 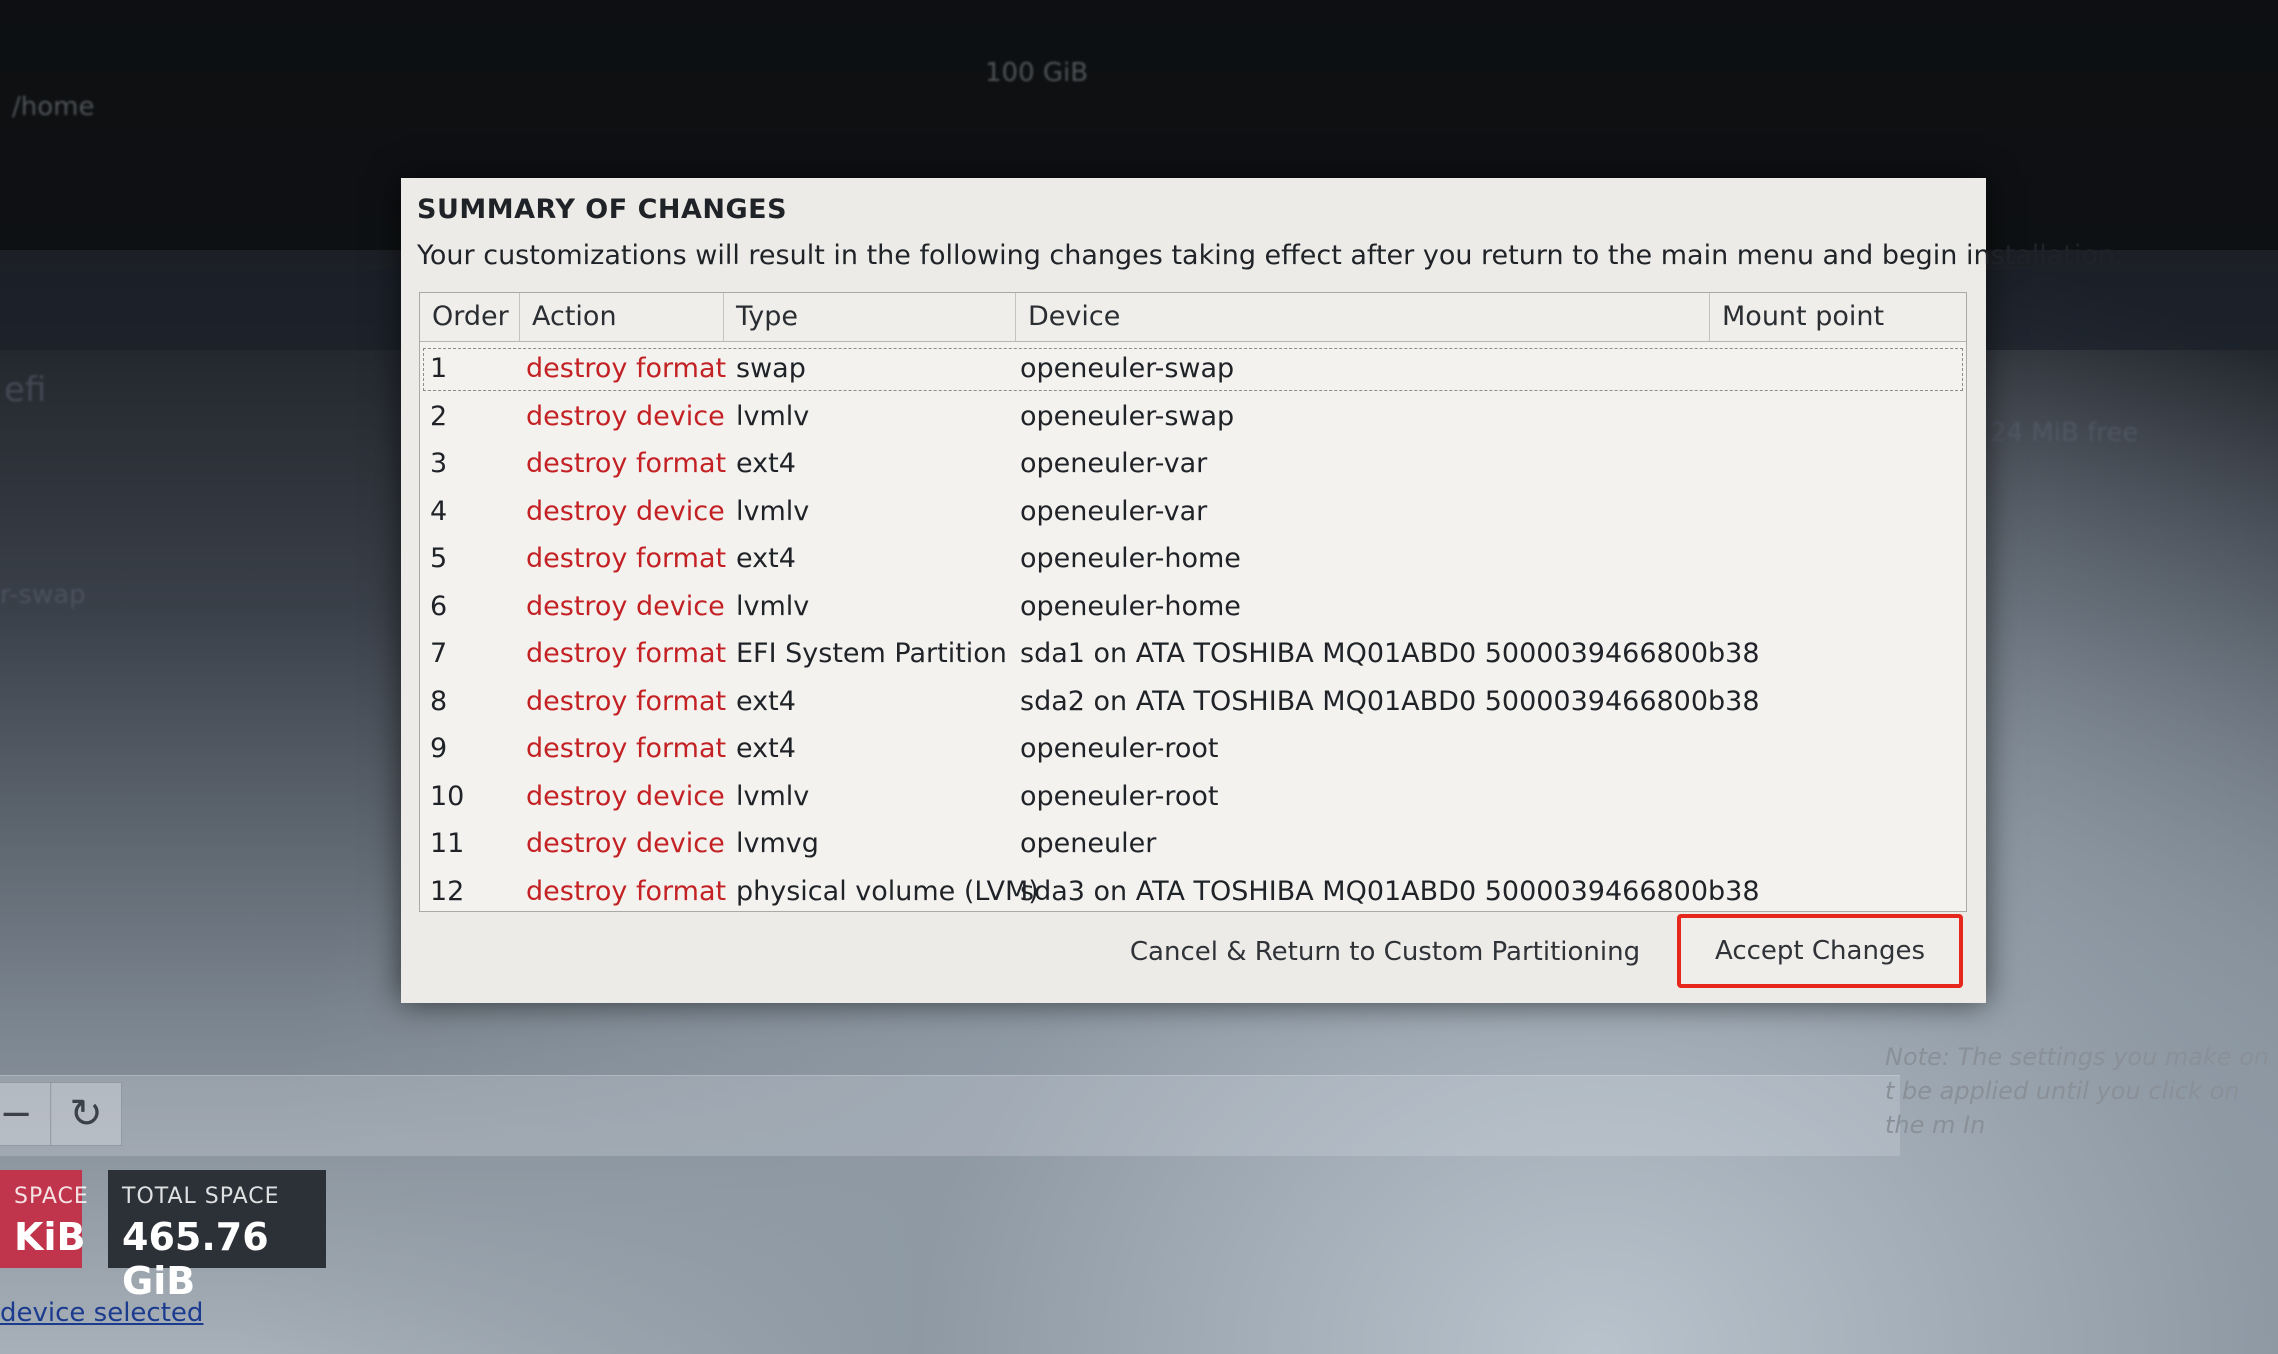 What do you see at coordinates (622, 317) in the screenshot?
I see `column-action: Action` at bounding box center [622, 317].